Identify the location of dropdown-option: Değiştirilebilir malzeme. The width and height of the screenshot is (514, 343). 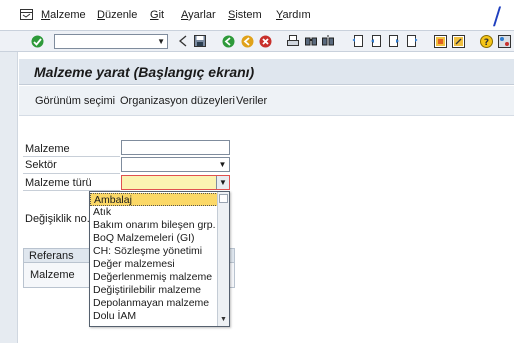
(154, 290).